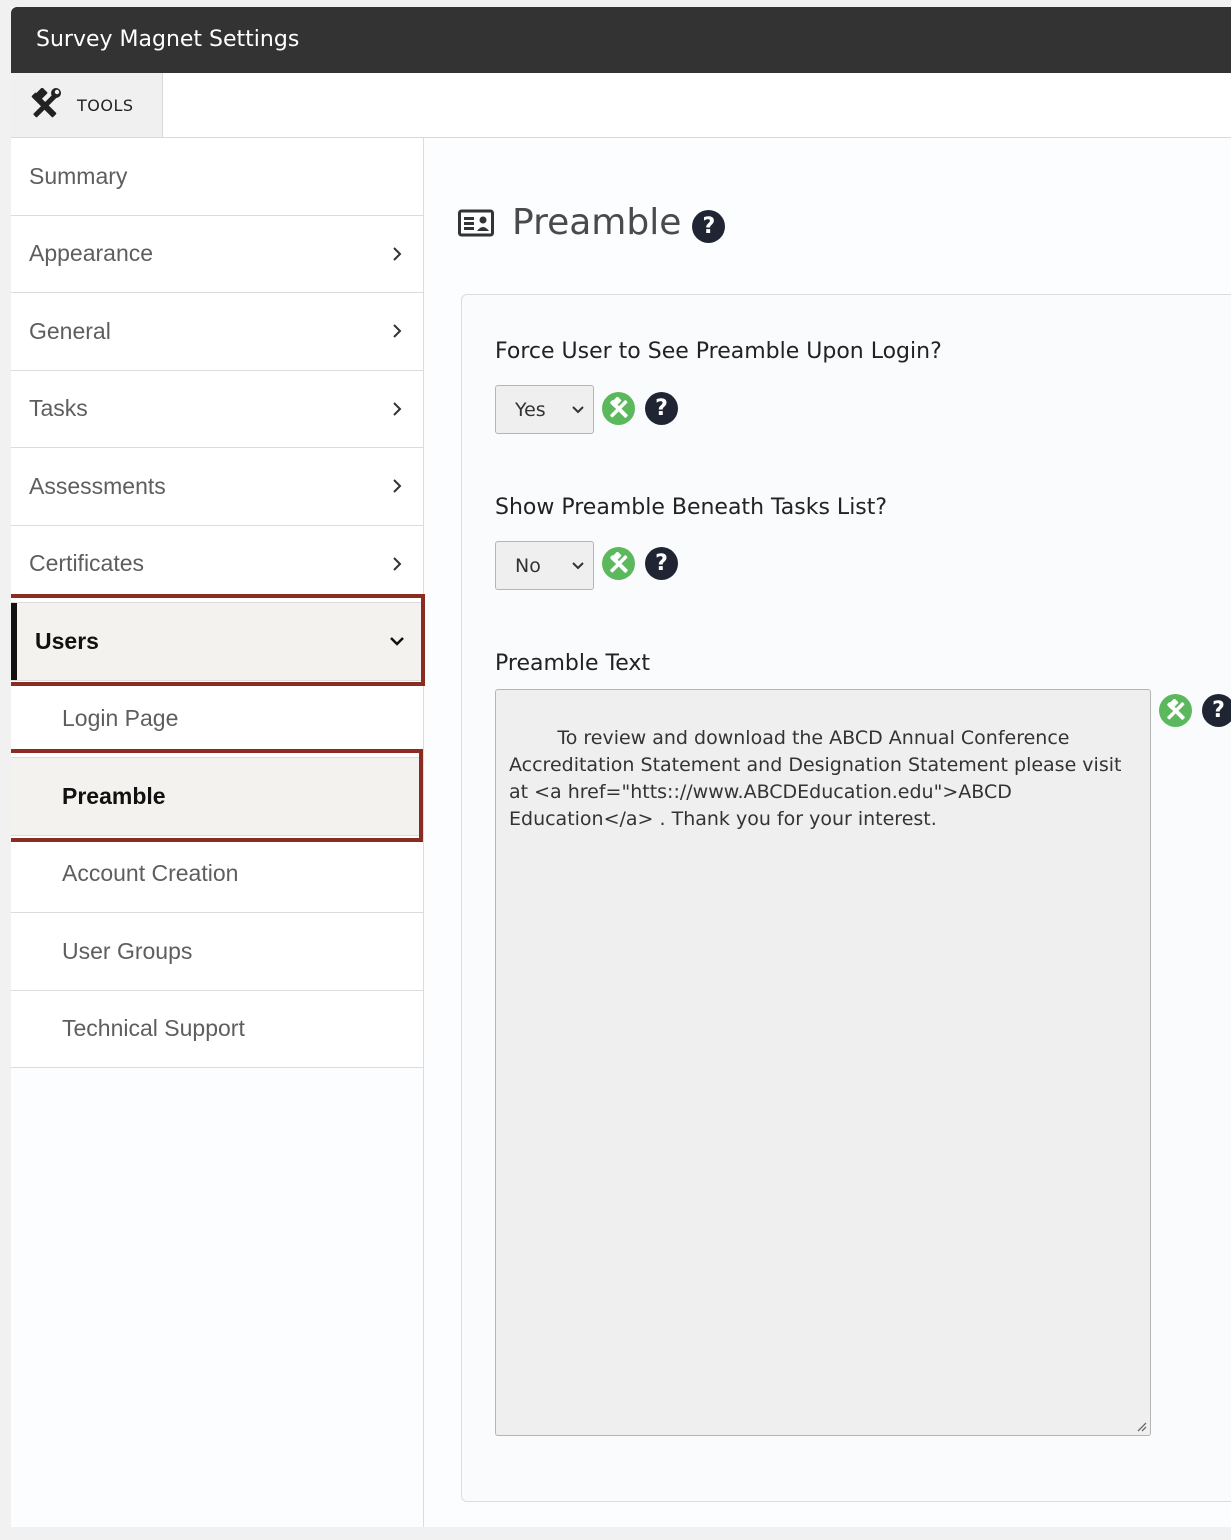 This screenshot has height=1540, width=1231. What do you see at coordinates (97, 485) in the screenshot?
I see `sidebar-item-label: Assessments` at bounding box center [97, 485].